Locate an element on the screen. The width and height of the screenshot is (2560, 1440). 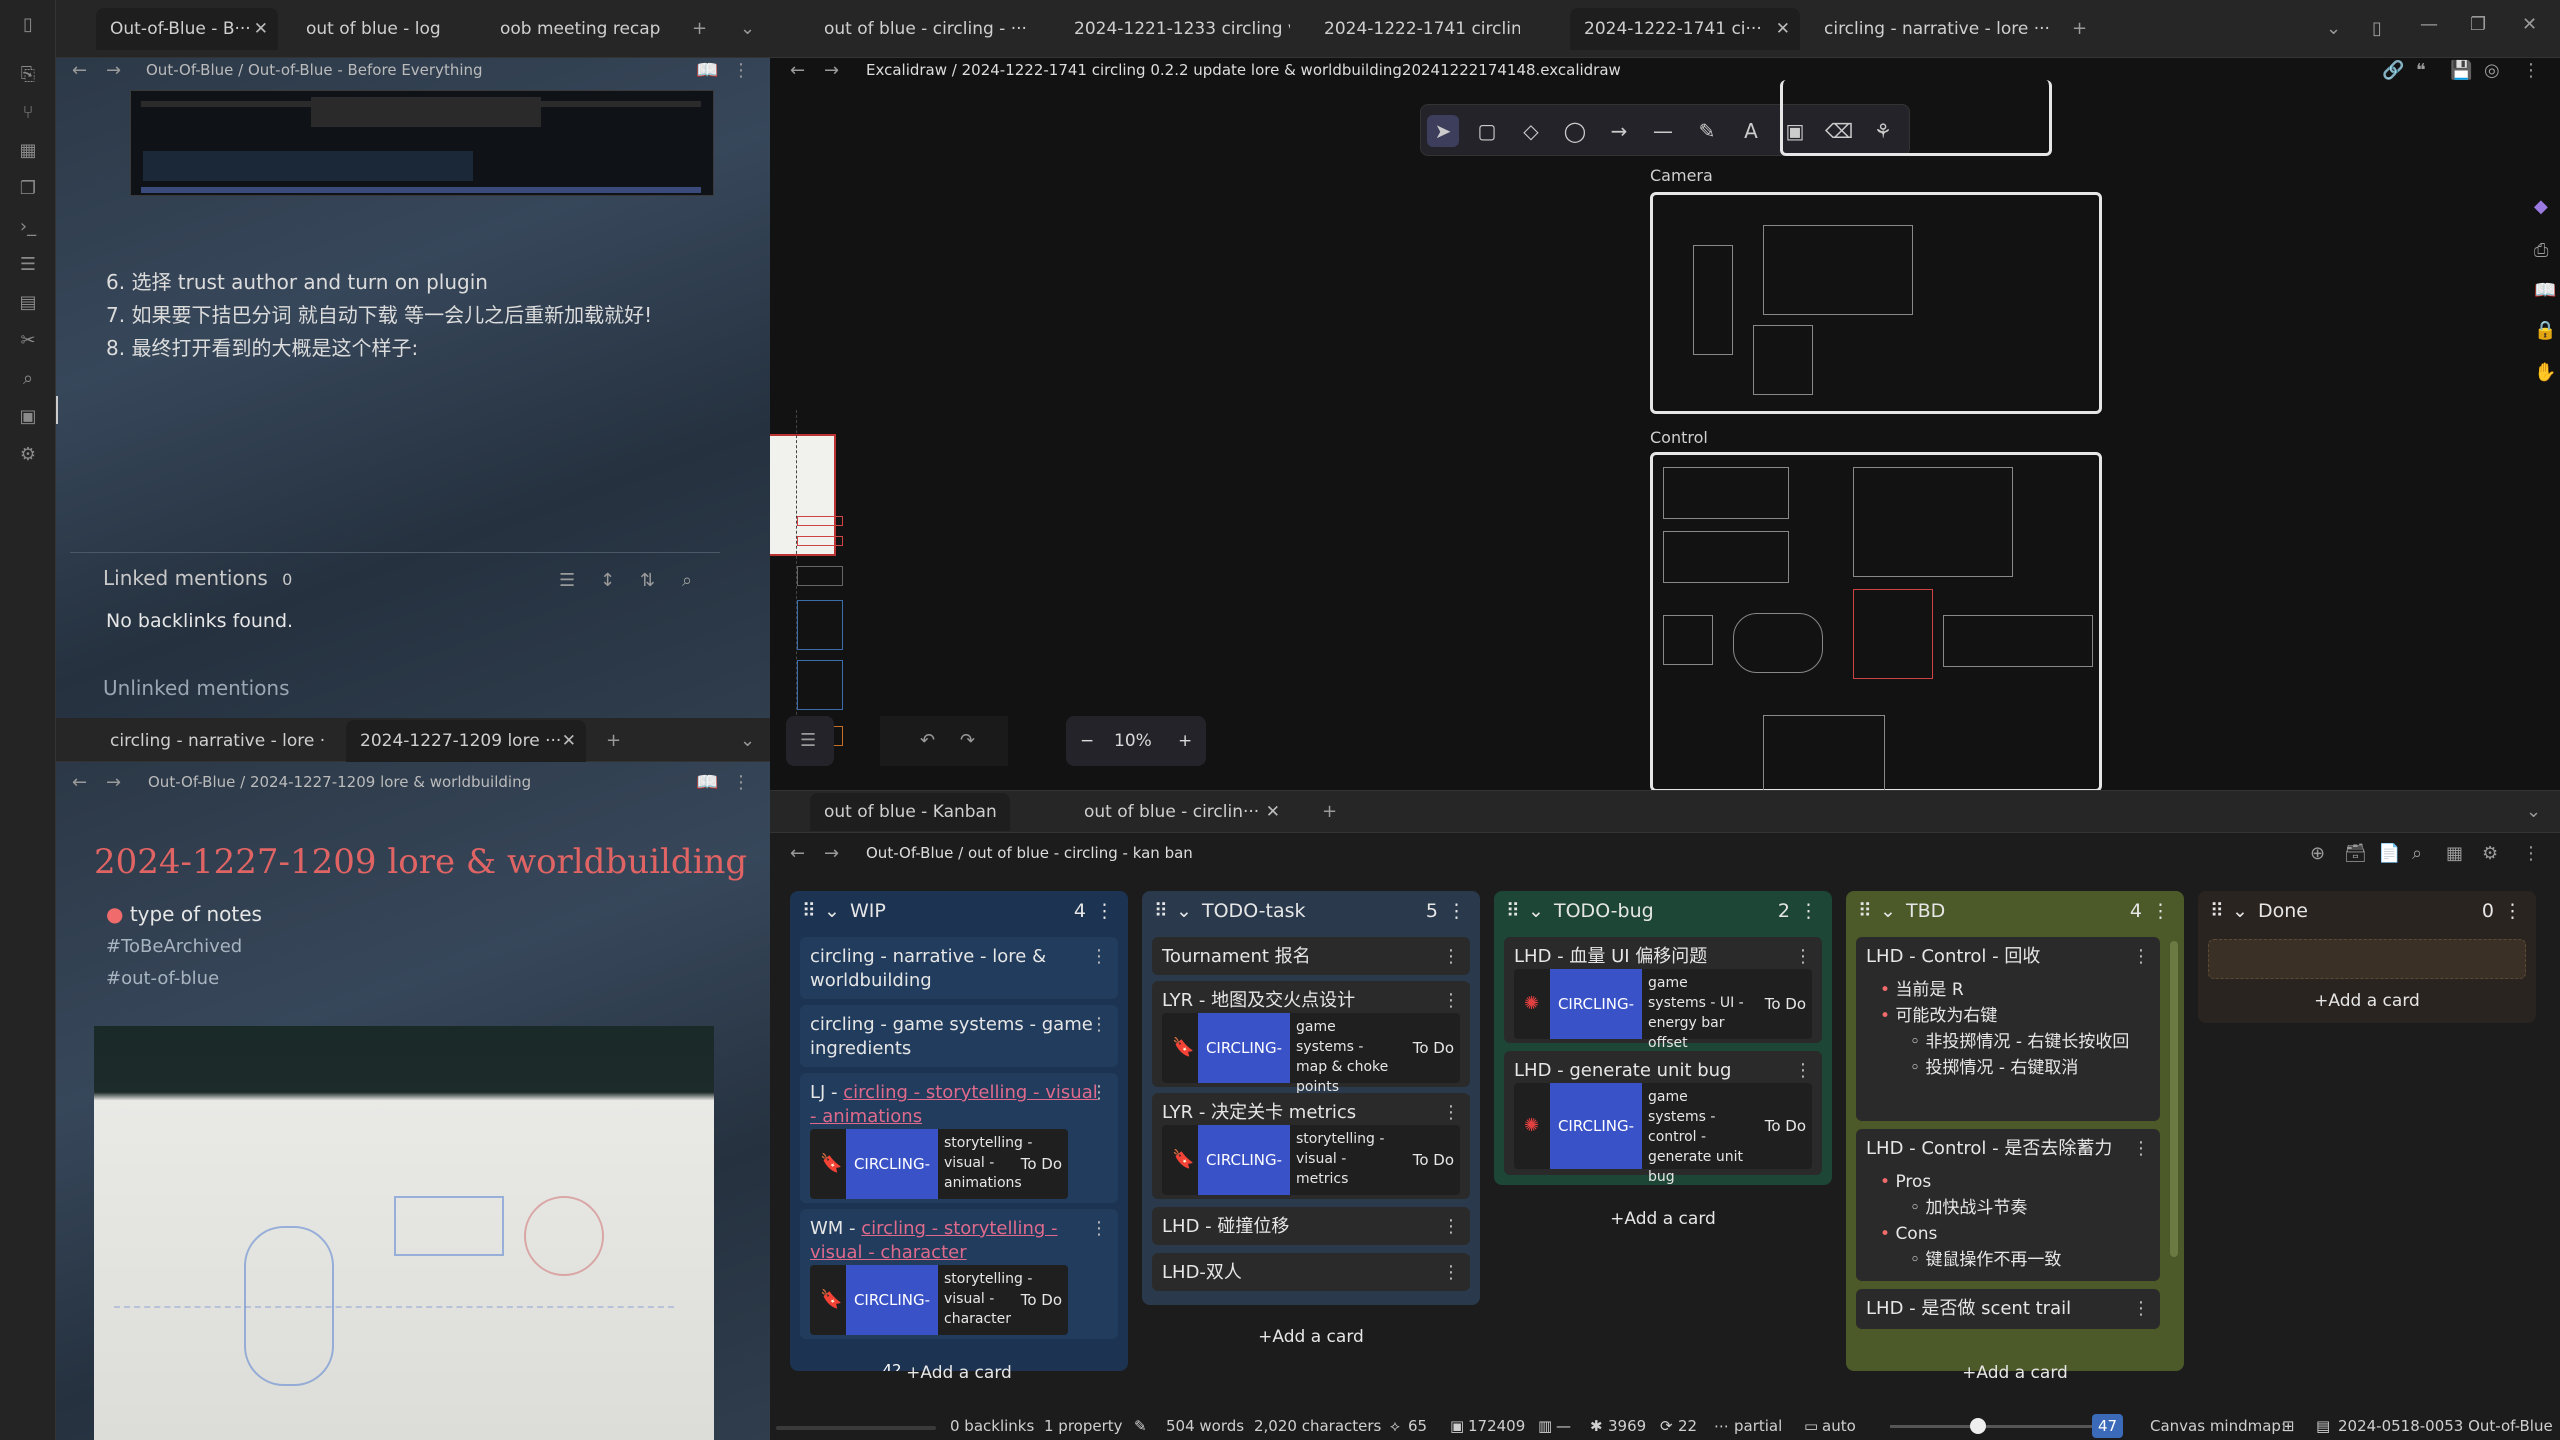
tab-before-everything: Out-of-Blue - B··· ✕ is located at coordinates (187, 29).